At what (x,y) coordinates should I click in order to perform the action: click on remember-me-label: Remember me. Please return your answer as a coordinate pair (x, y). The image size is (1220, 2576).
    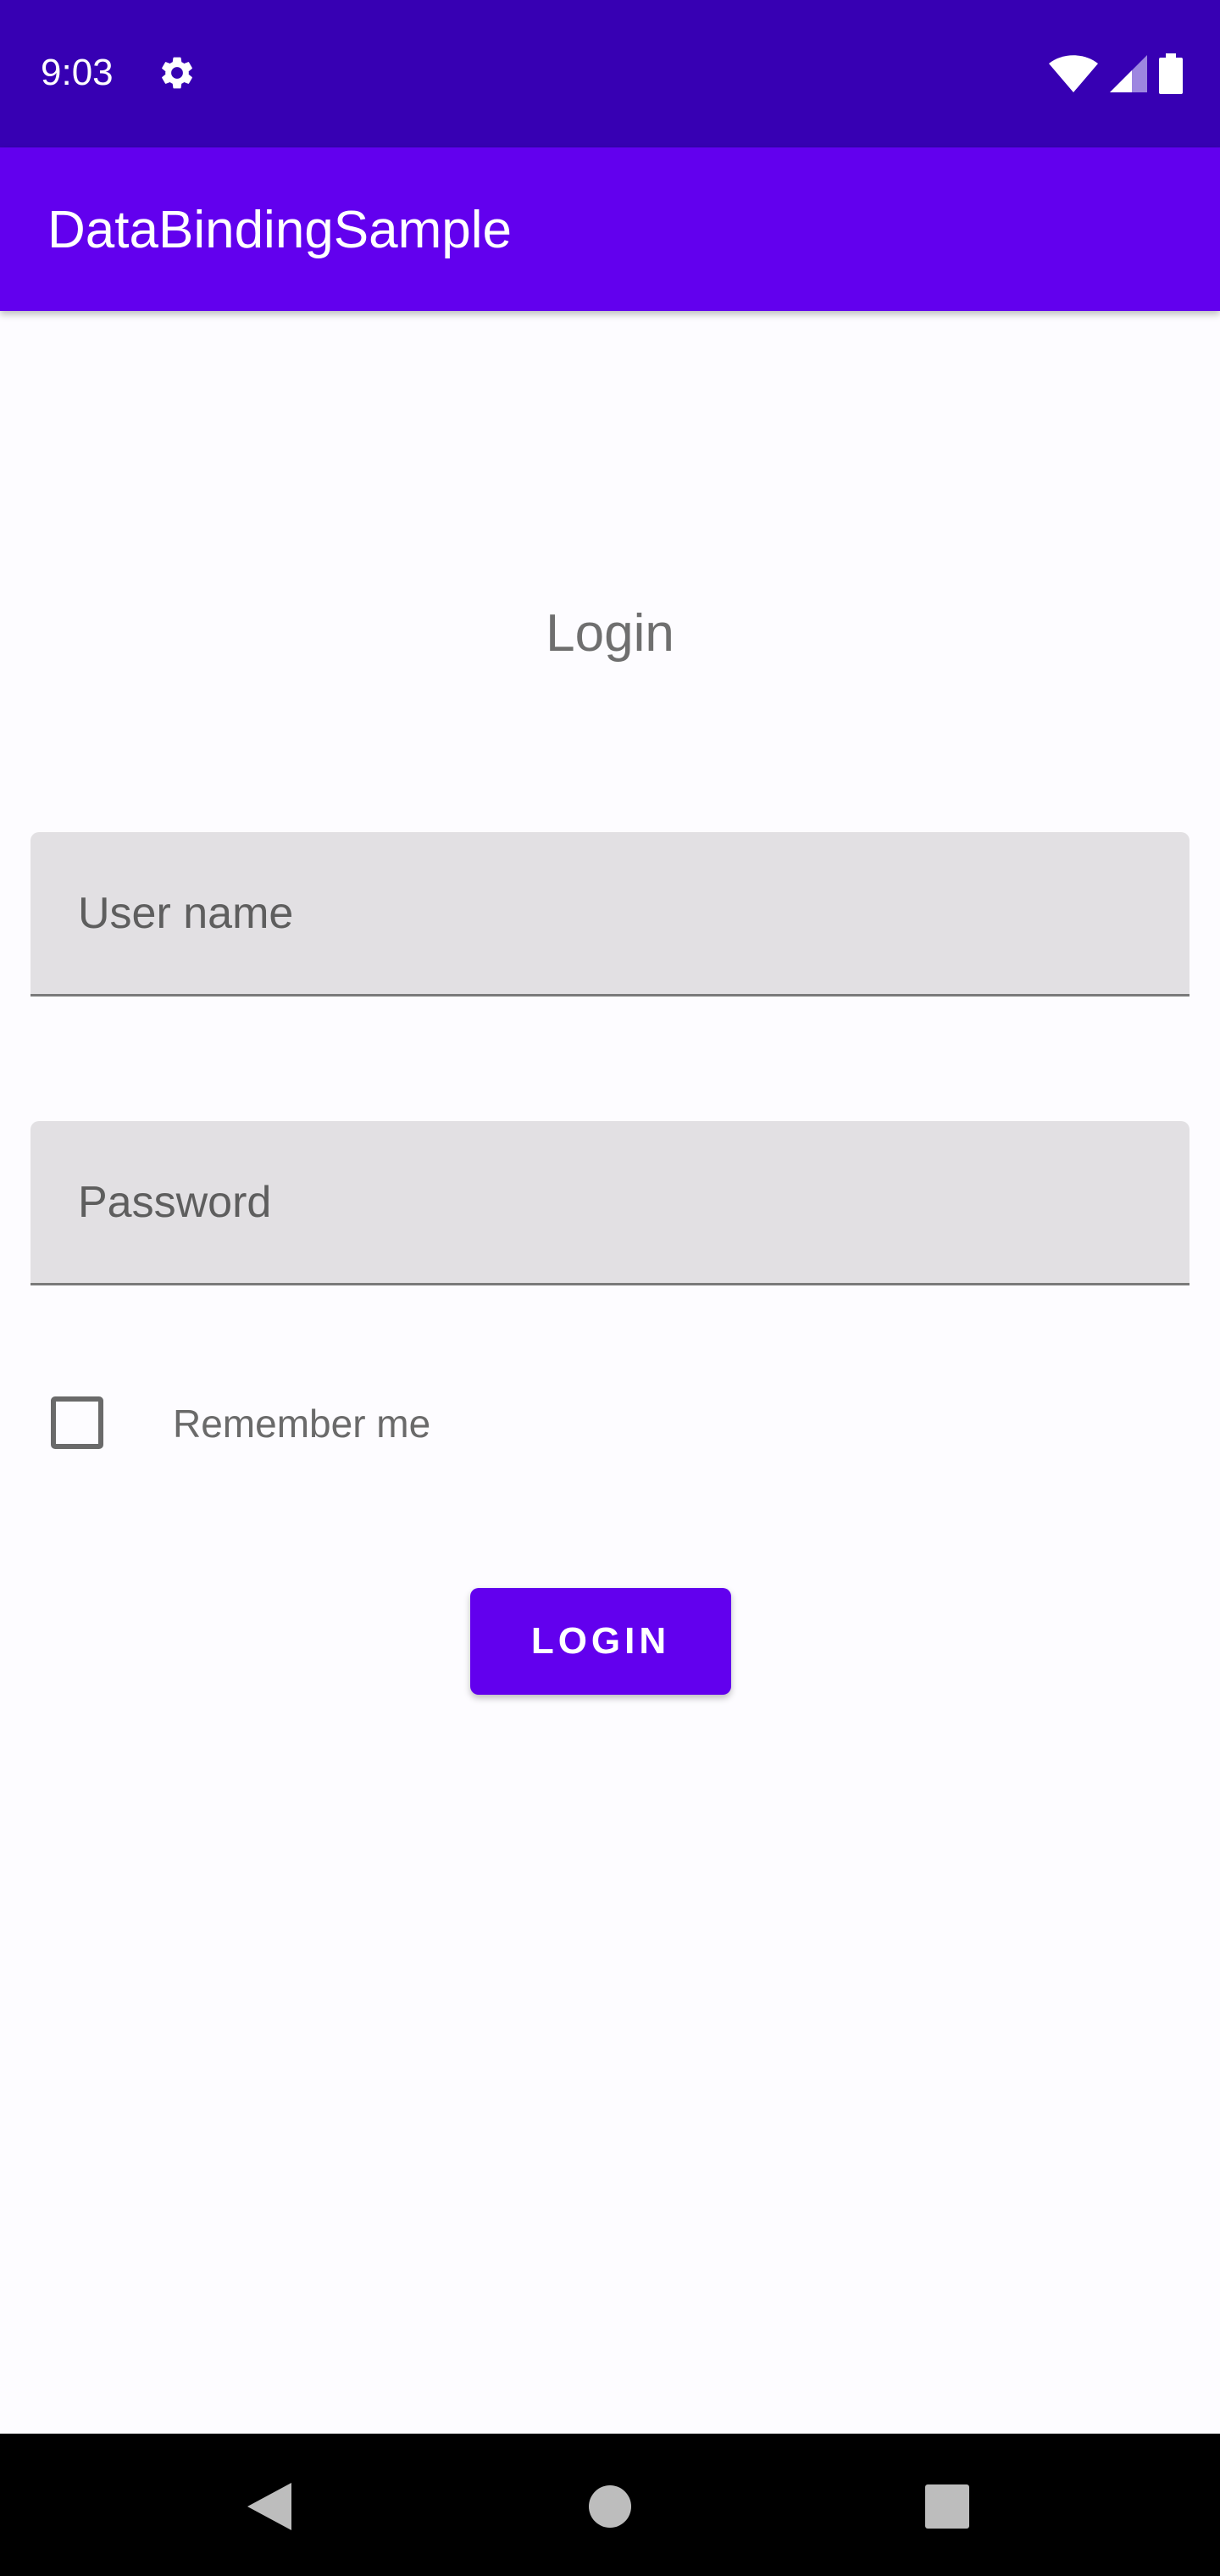
    Looking at the image, I should click on (301, 1423).